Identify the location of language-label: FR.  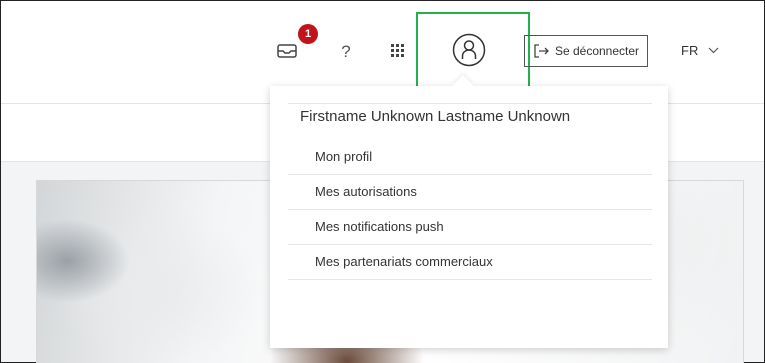
(690, 50).